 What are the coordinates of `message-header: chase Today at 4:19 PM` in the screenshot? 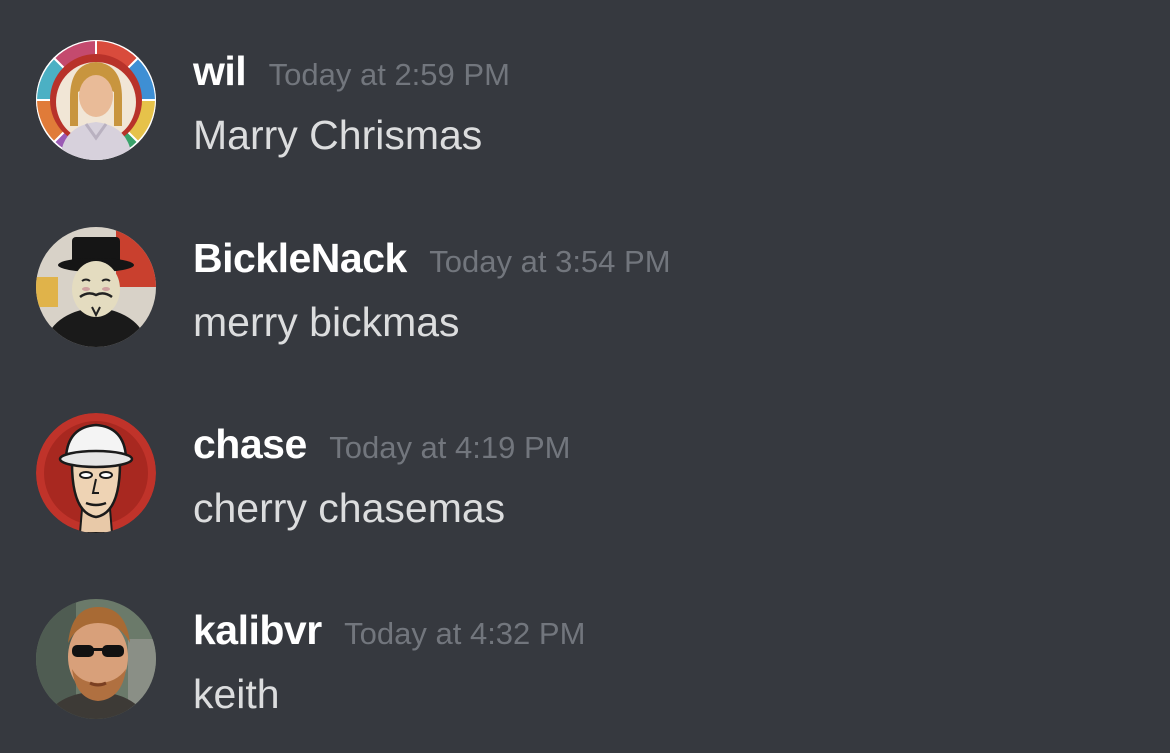 It's located at (381, 444).